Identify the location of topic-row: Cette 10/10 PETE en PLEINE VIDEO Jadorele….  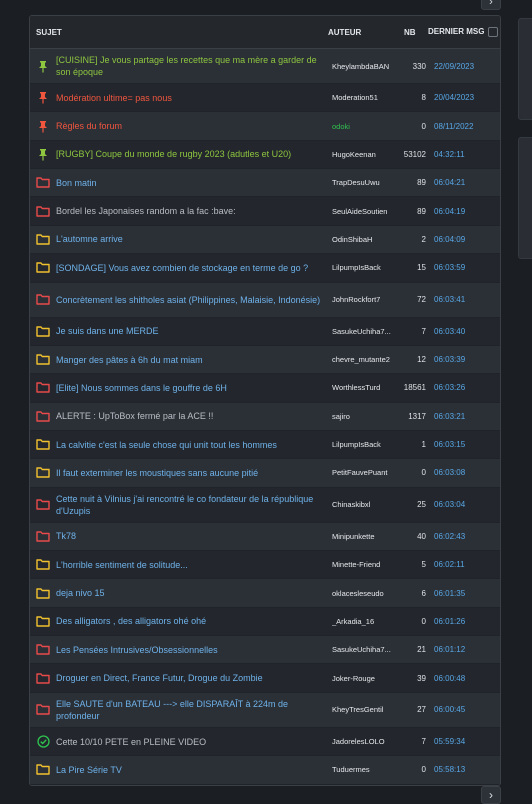
(265, 742).